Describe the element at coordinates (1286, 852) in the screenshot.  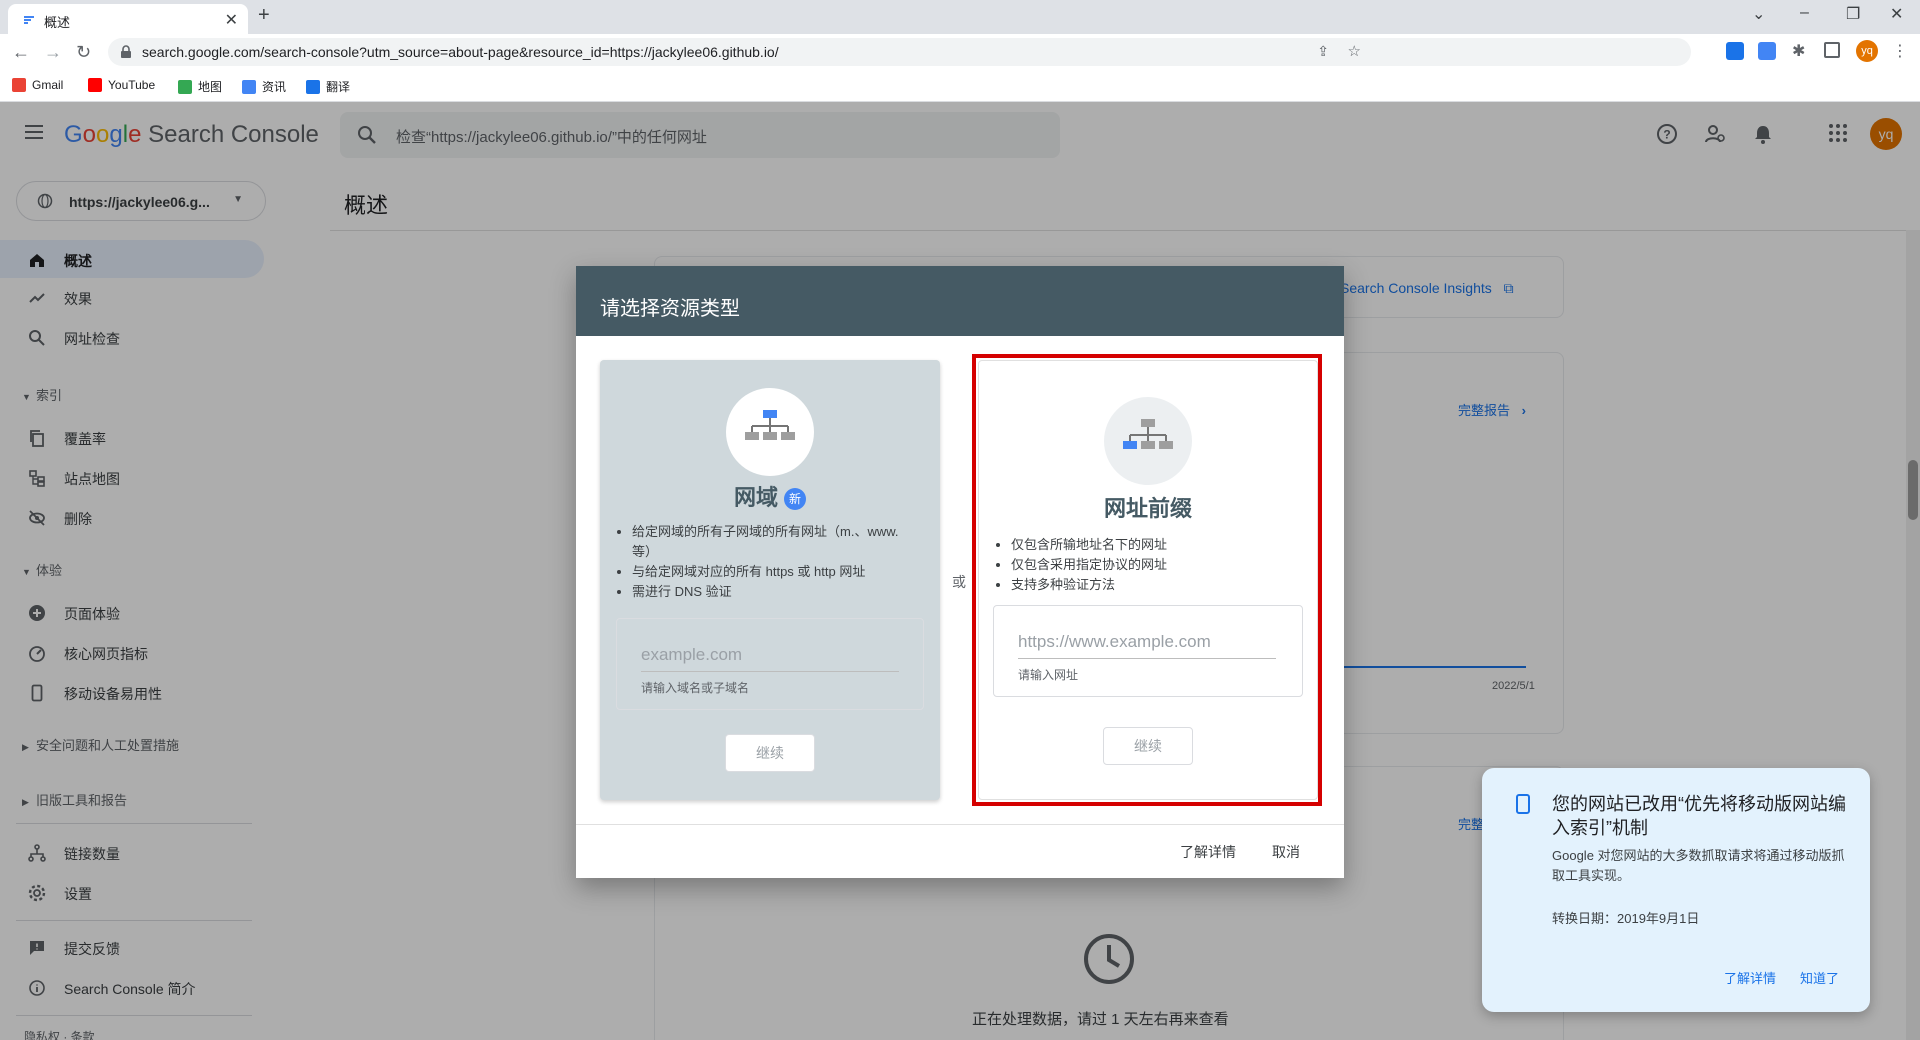
I see `cancel-button: 取消` at that location.